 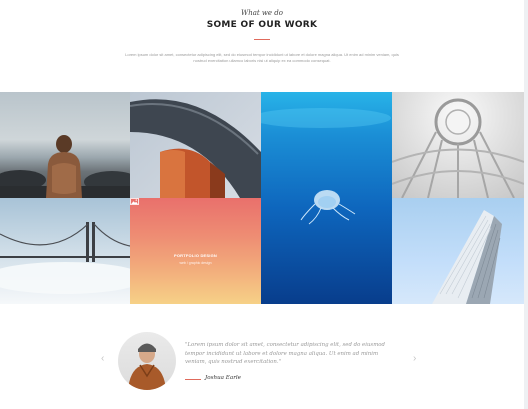 I want to click on portfolio-item-jellyfish, so click(x=326, y=198).